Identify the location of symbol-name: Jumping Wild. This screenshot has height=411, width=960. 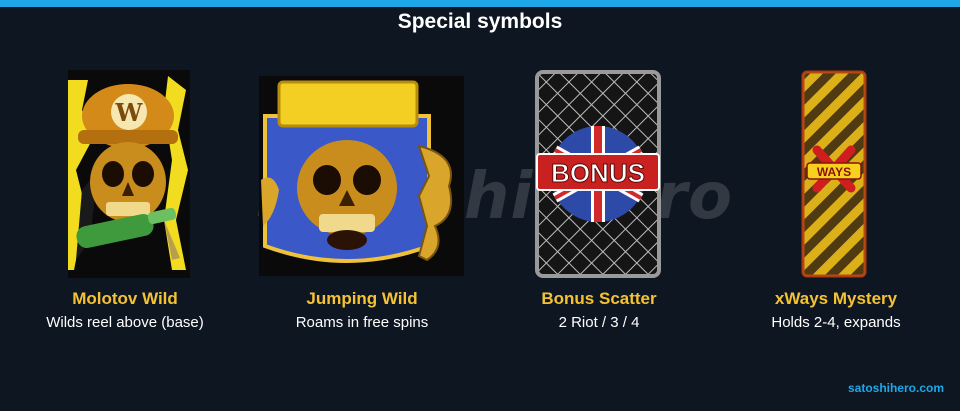
(362, 298).